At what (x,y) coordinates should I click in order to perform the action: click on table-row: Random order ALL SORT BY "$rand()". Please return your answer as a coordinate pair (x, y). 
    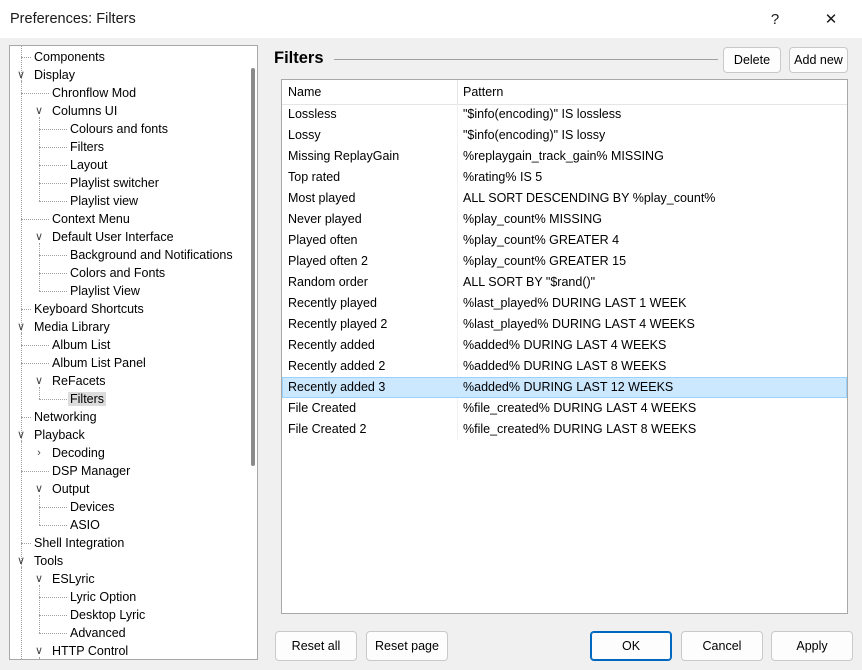
    Looking at the image, I should click on (564, 282).